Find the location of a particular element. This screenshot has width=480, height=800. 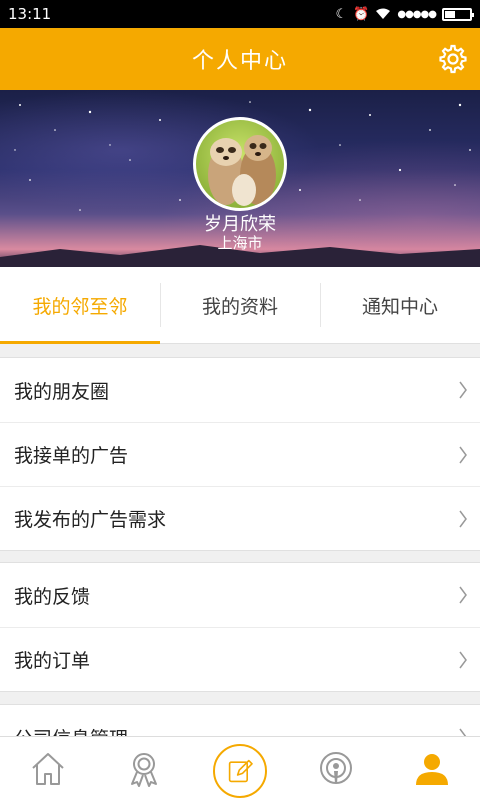

tab-my-profile: 我的资料 is located at coordinates (240, 305).